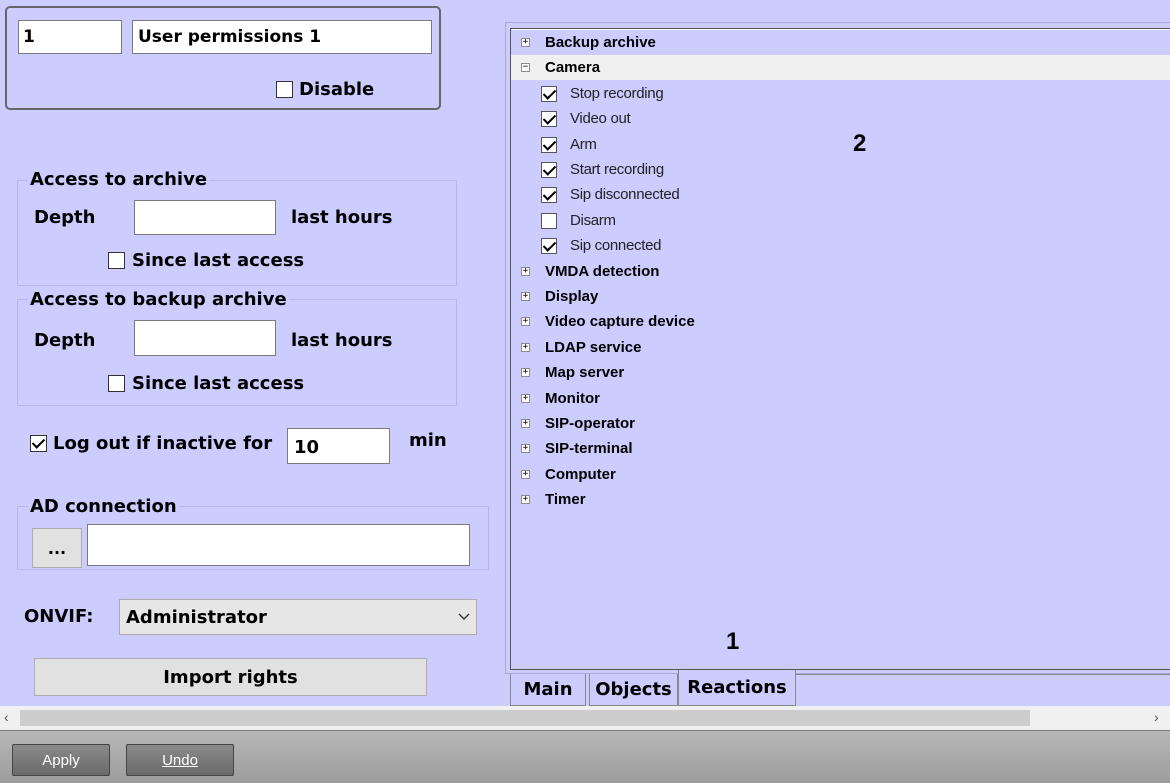 The height and width of the screenshot is (783, 1170). What do you see at coordinates (840, 296) in the screenshot?
I see `tree-node: + Display` at bounding box center [840, 296].